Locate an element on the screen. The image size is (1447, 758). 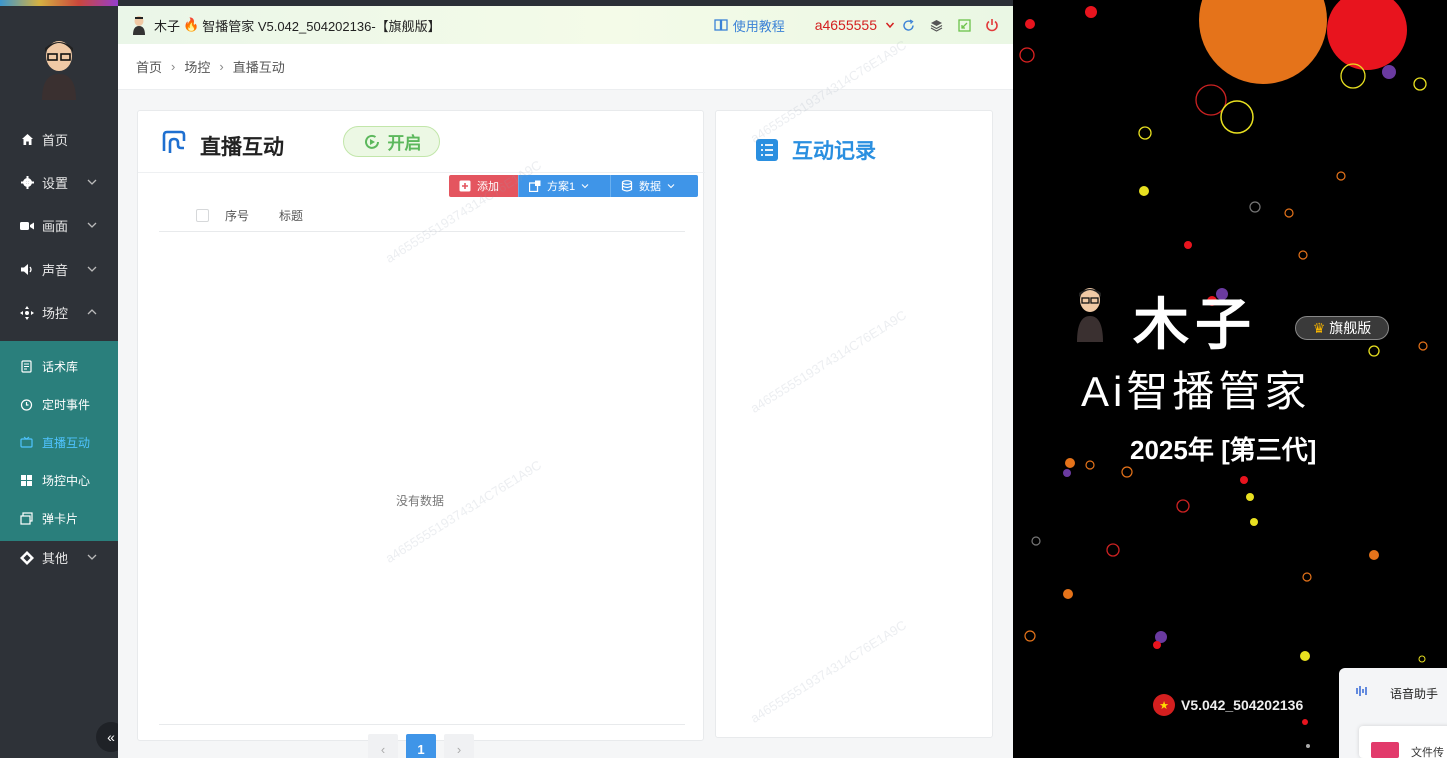
minimize-icon is located at coordinates (964, 25).